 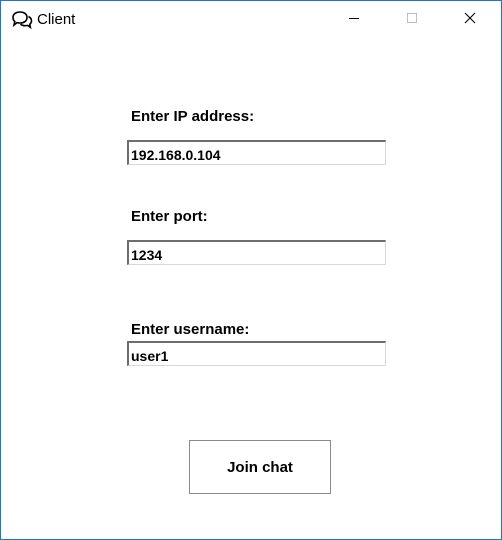 I want to click on minimize-button, so click(x=354, y=19).